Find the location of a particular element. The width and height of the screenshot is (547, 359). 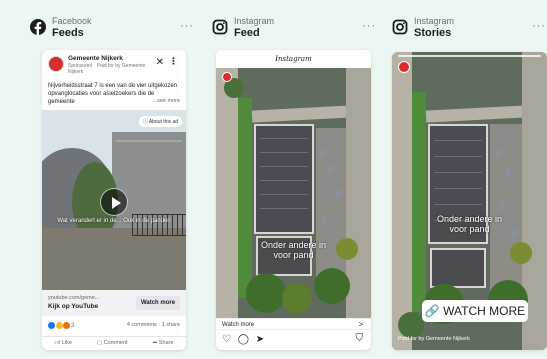

bookmark-icon: ⛉ is located at coordinates (360, 338).